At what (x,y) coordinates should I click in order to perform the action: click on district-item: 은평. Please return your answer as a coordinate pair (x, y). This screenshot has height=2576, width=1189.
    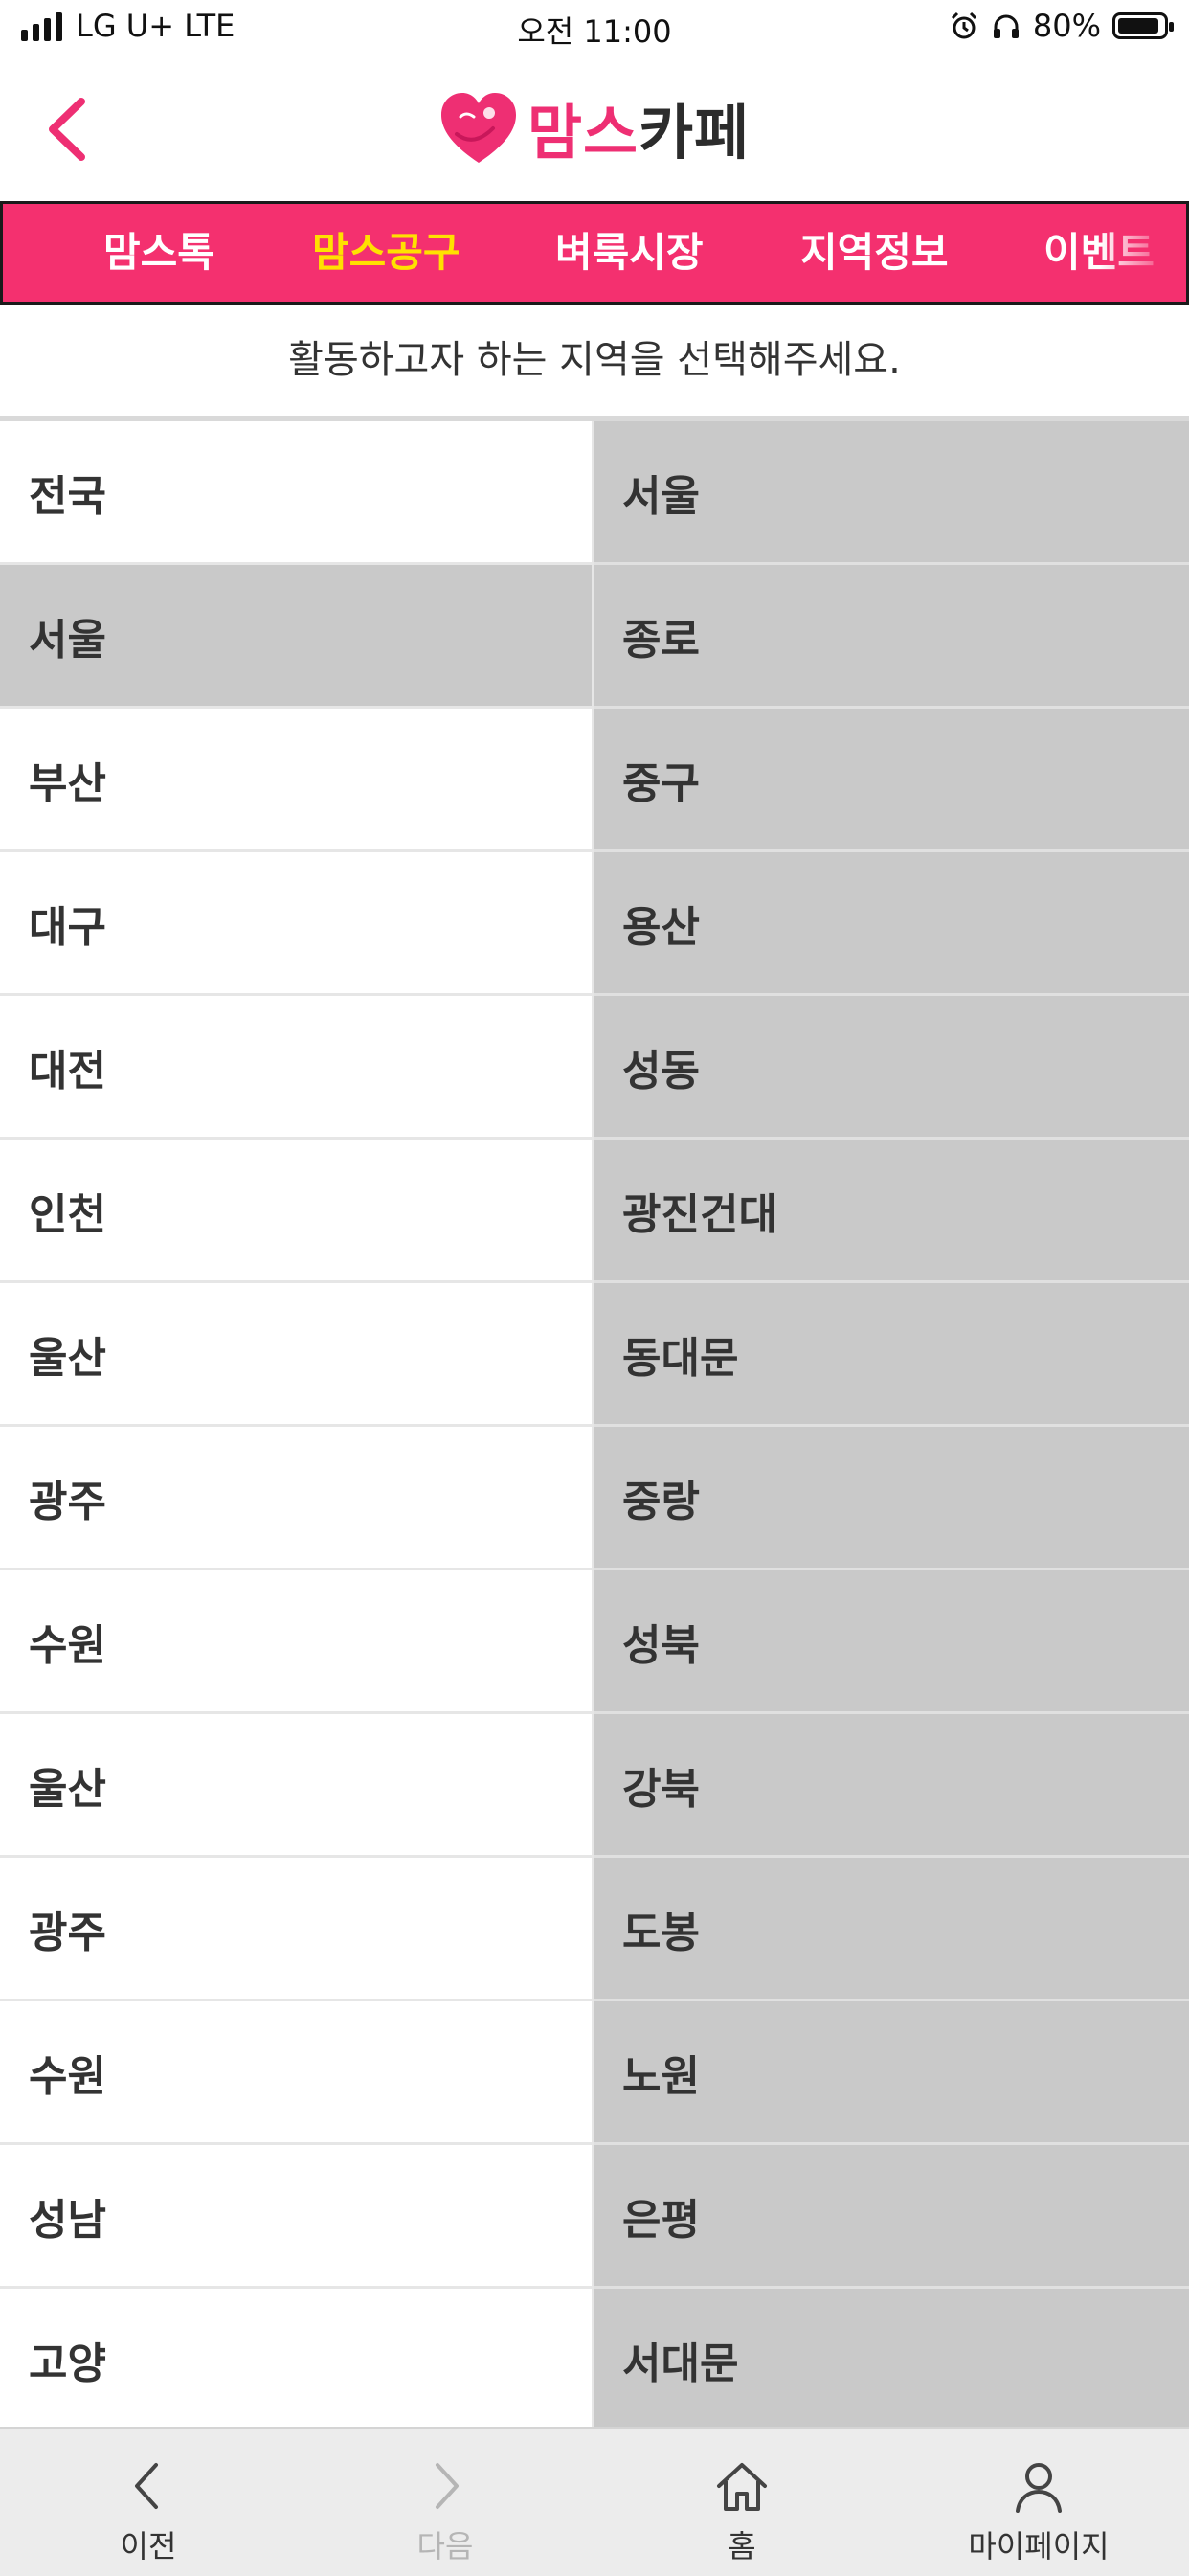
    Looking at the image, I should click on (891, 2217).